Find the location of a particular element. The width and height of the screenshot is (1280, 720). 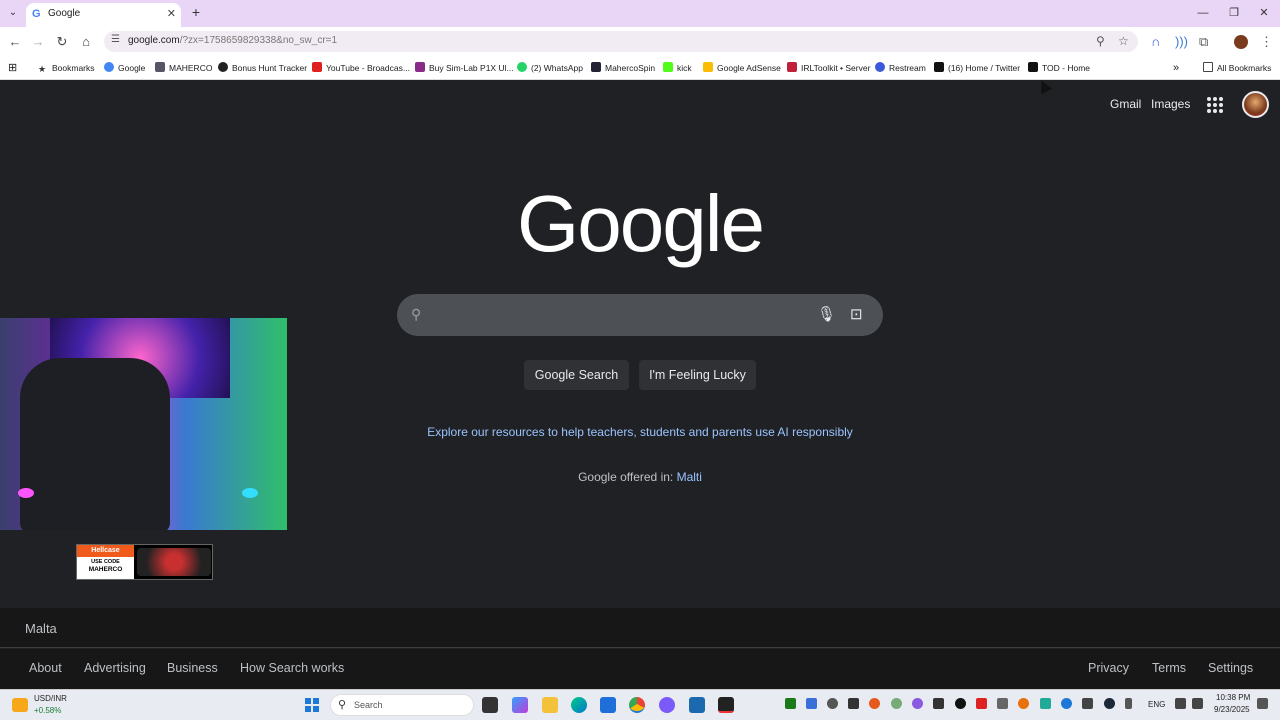

language-link-malti: Malti is located at coordinates (689, 477).